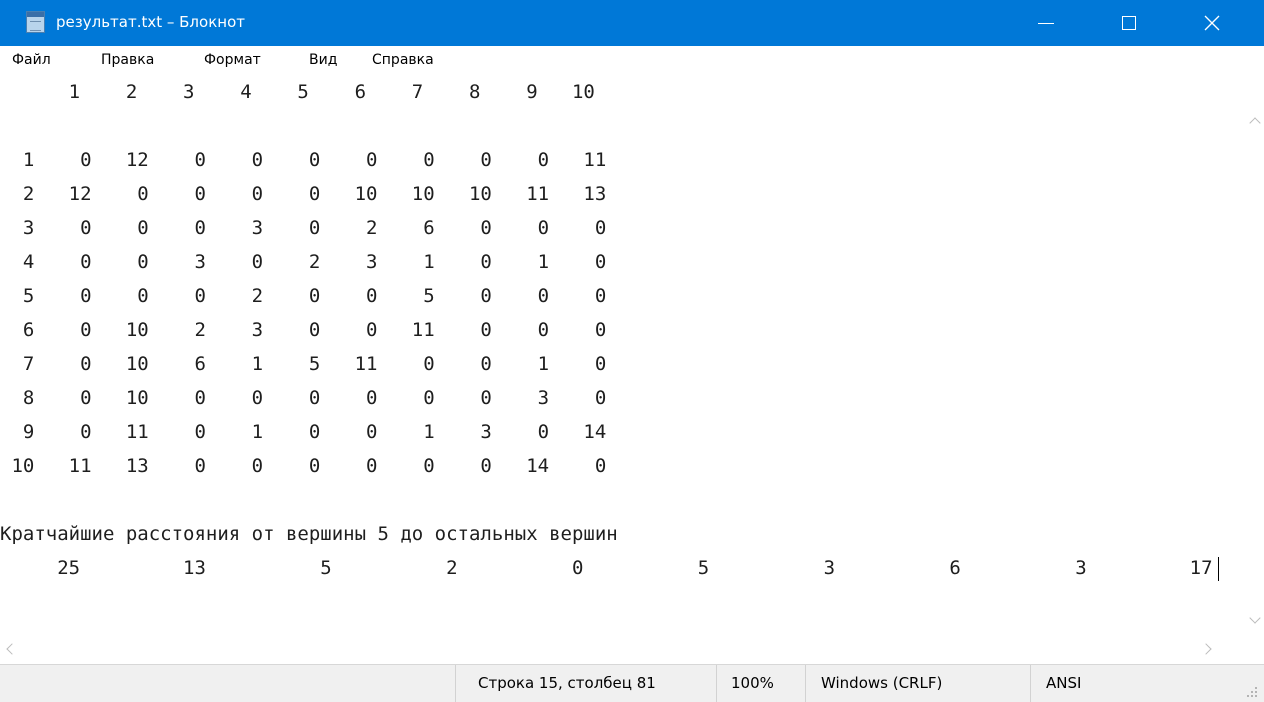 The image size is (1264, 702). What do you see at coordinates (632, 59) in the screenshot?
I see `menu-bar: Файл Правка Формат Вид Справка` at bounding box center [632, 59].